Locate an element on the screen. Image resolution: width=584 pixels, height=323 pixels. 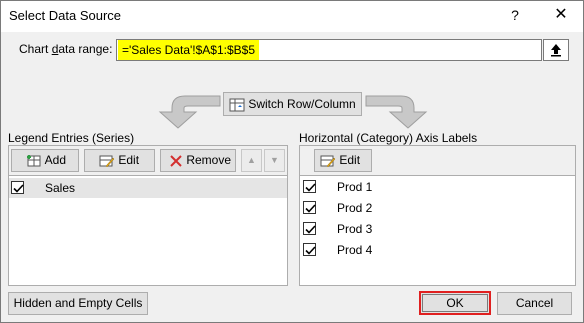
edit-axis-labels-label: Edit is located at coordinates (350, 160).